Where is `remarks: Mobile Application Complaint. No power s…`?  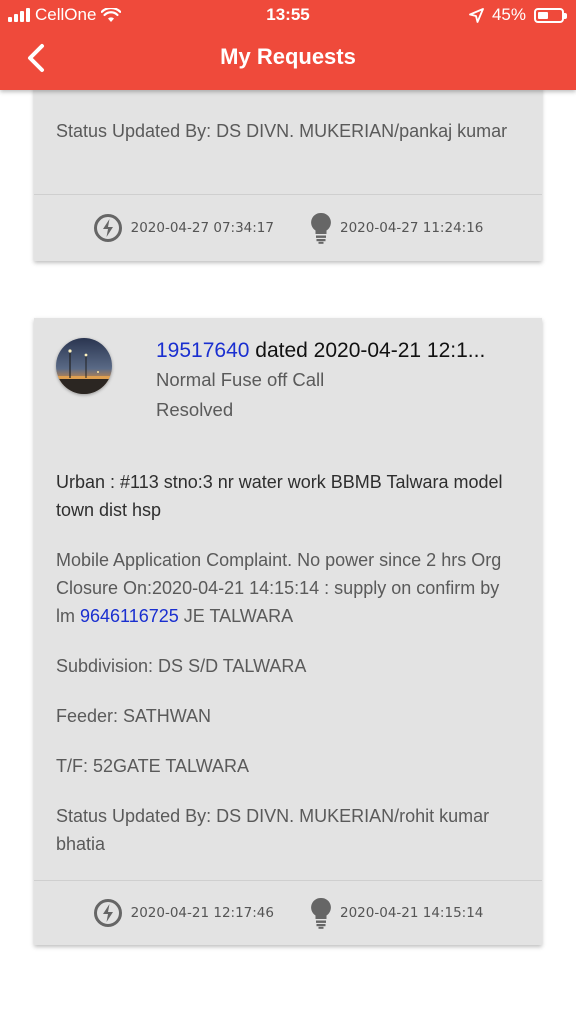 remarks: Mobile Application Complaint. No power s… is located at coordinates (289, 588).